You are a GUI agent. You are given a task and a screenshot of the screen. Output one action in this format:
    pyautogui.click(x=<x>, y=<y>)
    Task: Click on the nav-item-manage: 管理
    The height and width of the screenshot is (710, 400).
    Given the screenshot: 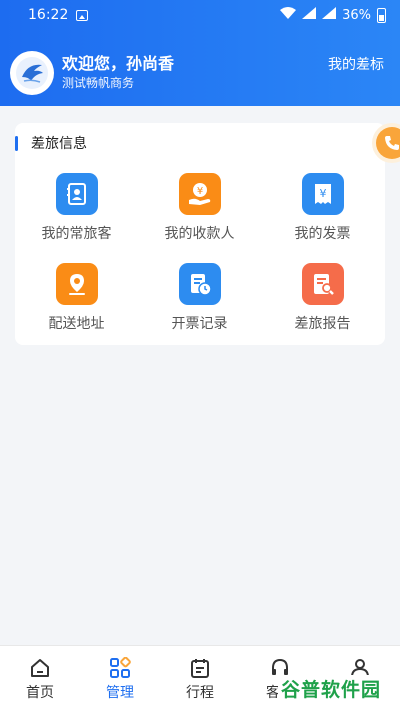 What is the action you would take?
    pyautogui.click(x=120, y=679)
    